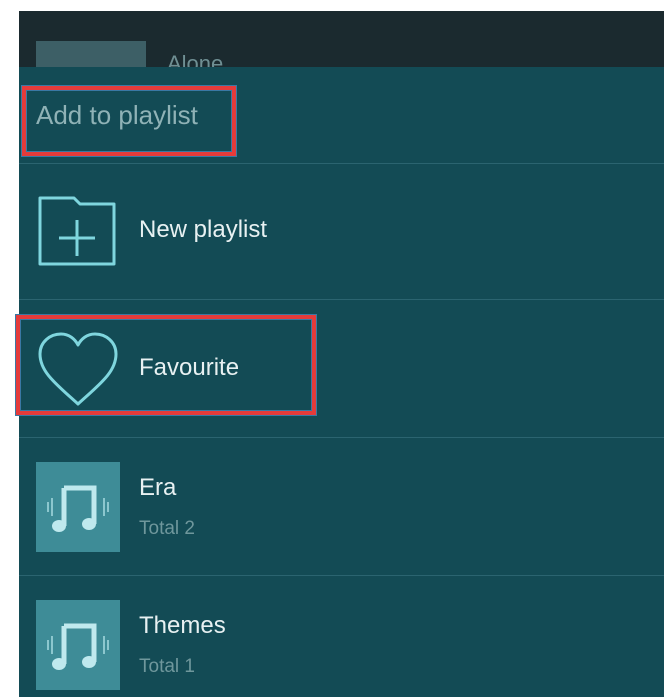  What do you see at coordinates (166, 365) in the screenshot?
I see `favourite-highlight-box` at bounding box center [166, 365].